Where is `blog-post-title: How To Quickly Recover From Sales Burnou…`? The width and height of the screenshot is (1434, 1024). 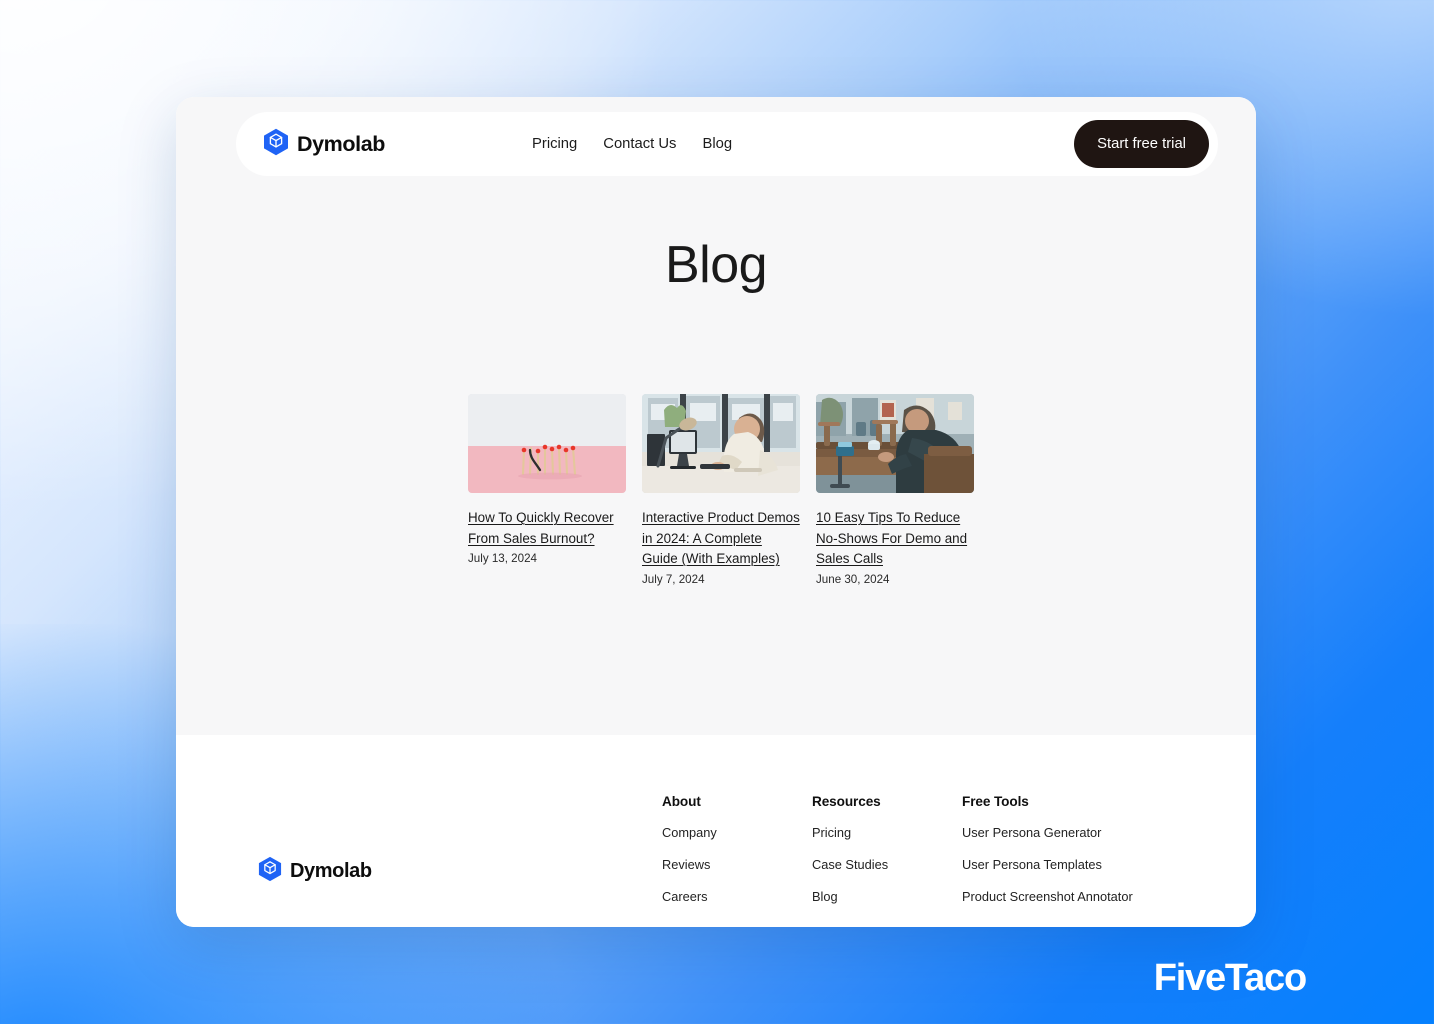 blog-post-title: How To Quickly Recover From Sales Burnou… is located at coordinates (541, 528).